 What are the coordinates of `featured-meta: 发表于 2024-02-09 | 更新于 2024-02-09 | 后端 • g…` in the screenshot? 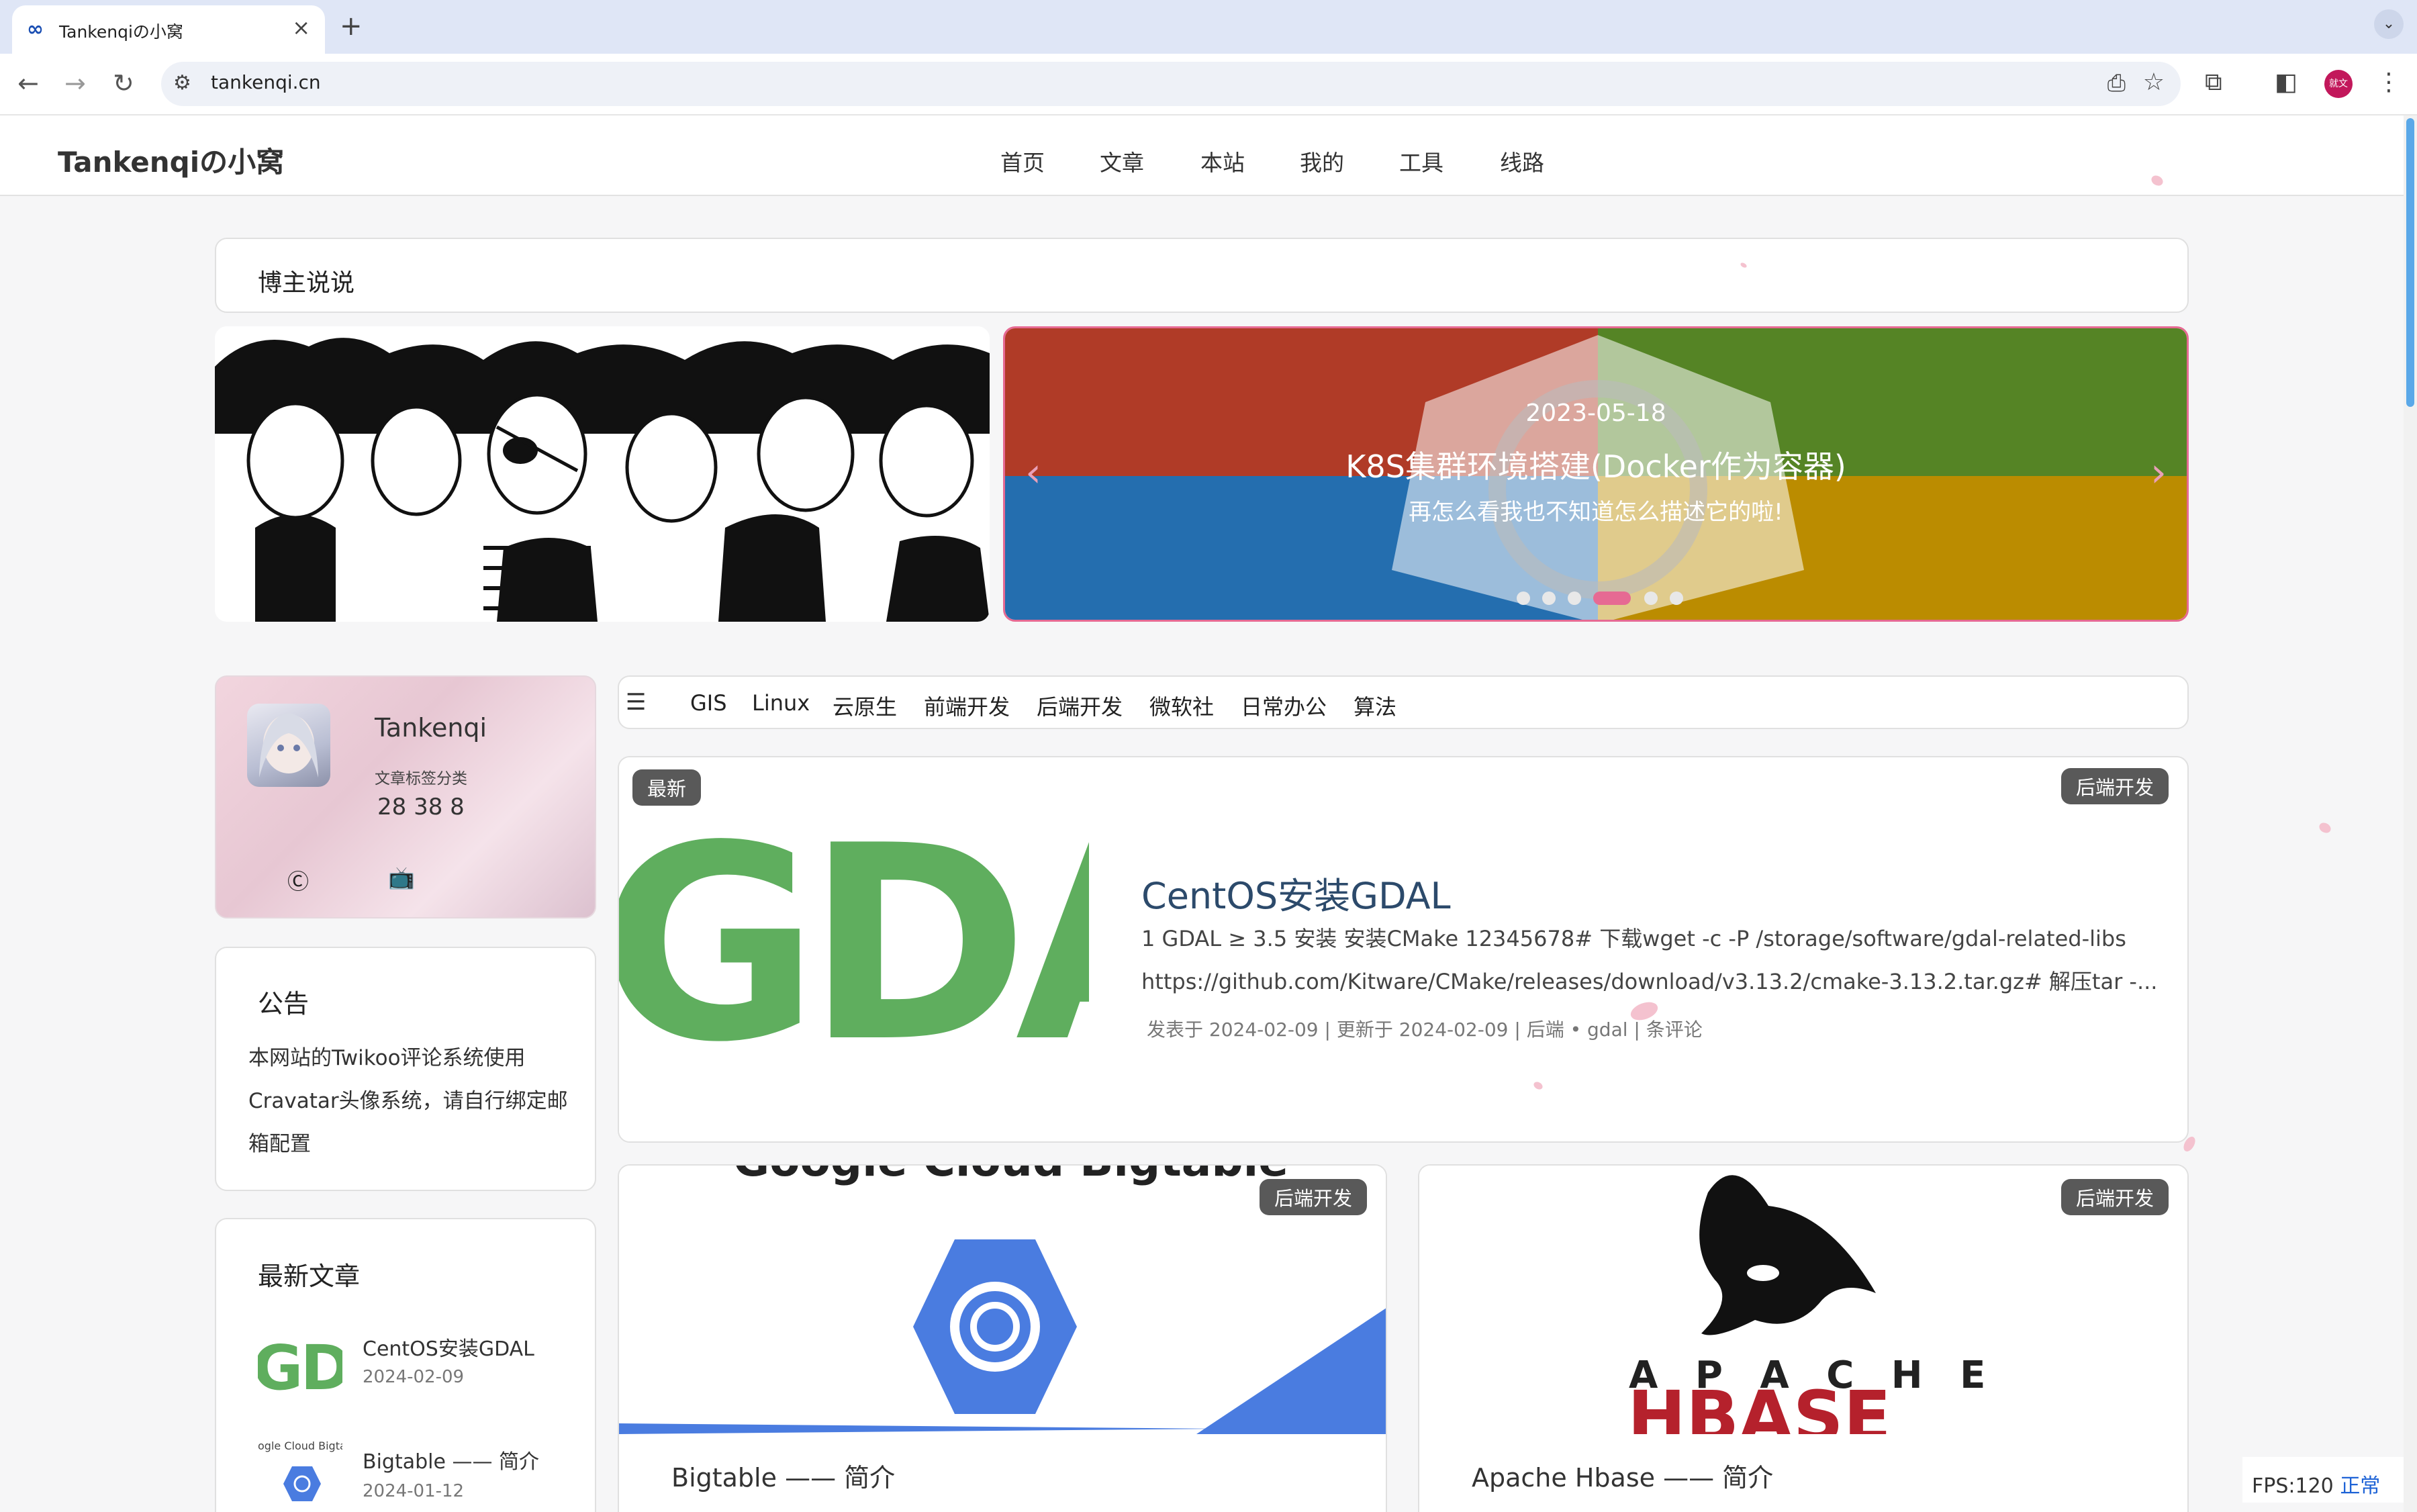 It's located at (1425, 1030).